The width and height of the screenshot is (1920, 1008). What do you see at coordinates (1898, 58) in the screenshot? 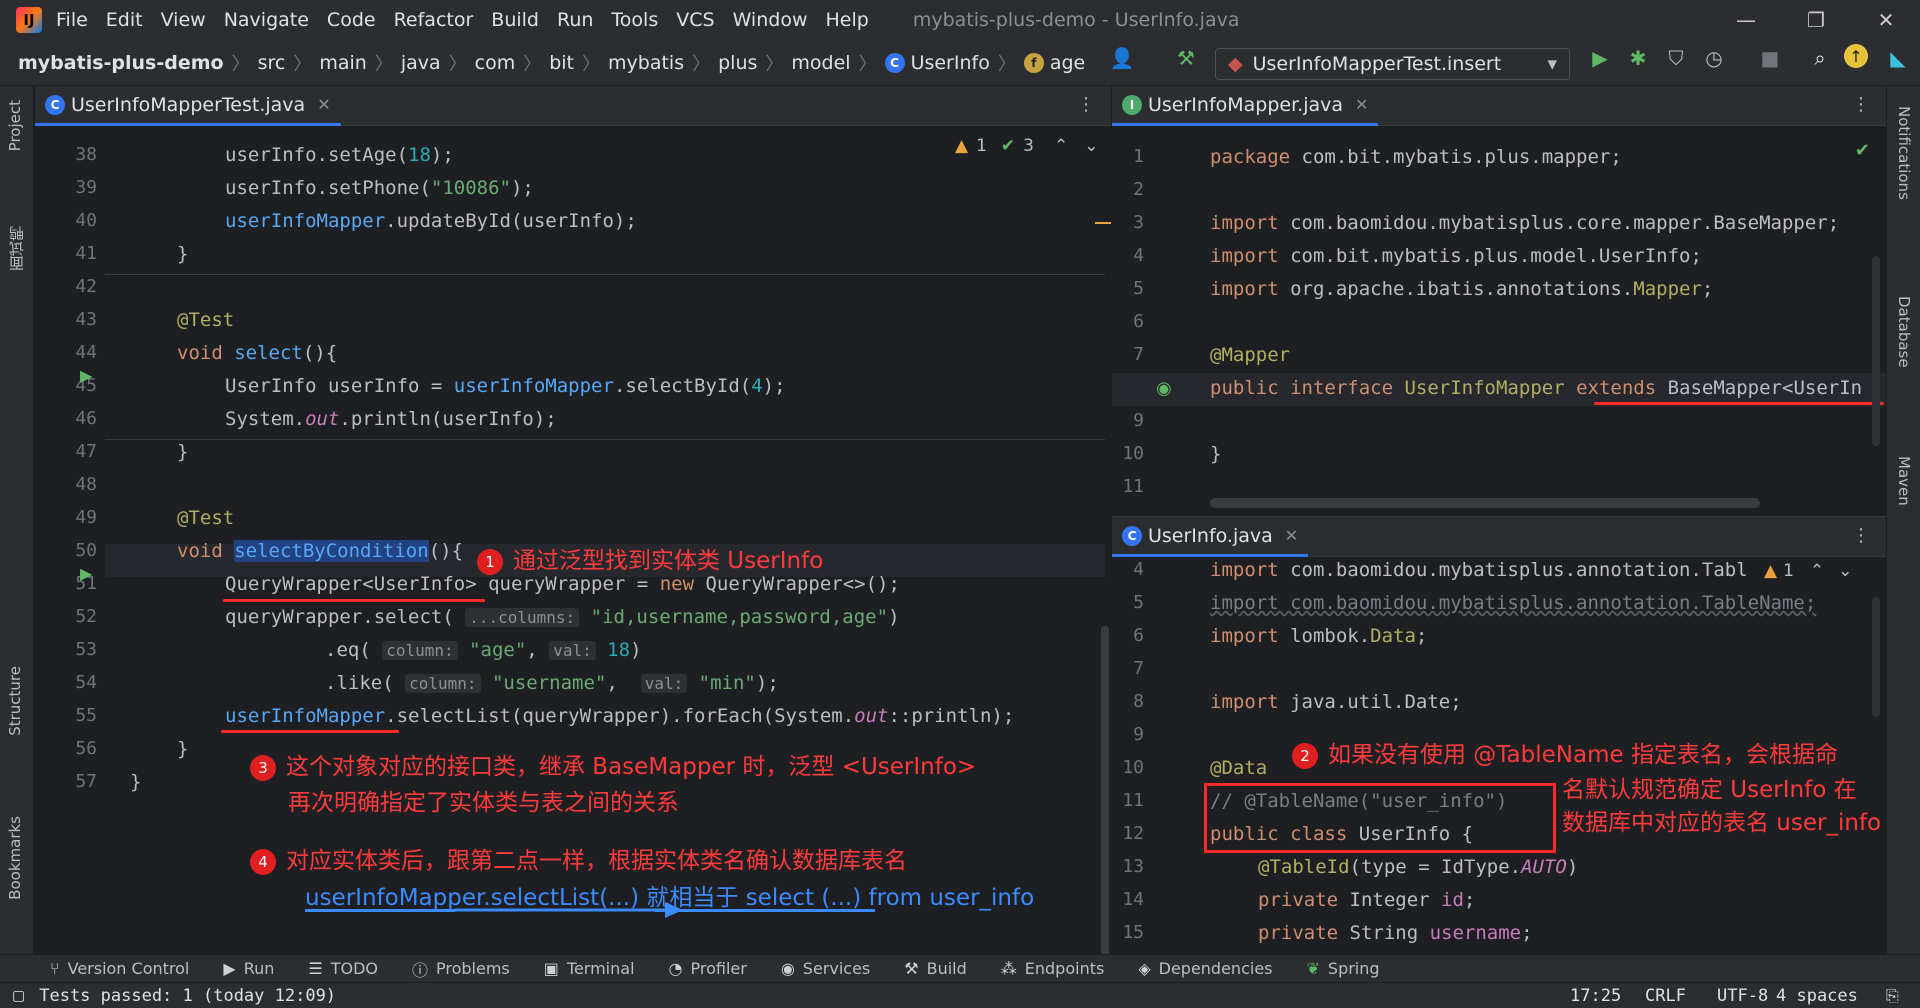
I see `plugin-icon: ◣` at bounding box center [1898, 58].